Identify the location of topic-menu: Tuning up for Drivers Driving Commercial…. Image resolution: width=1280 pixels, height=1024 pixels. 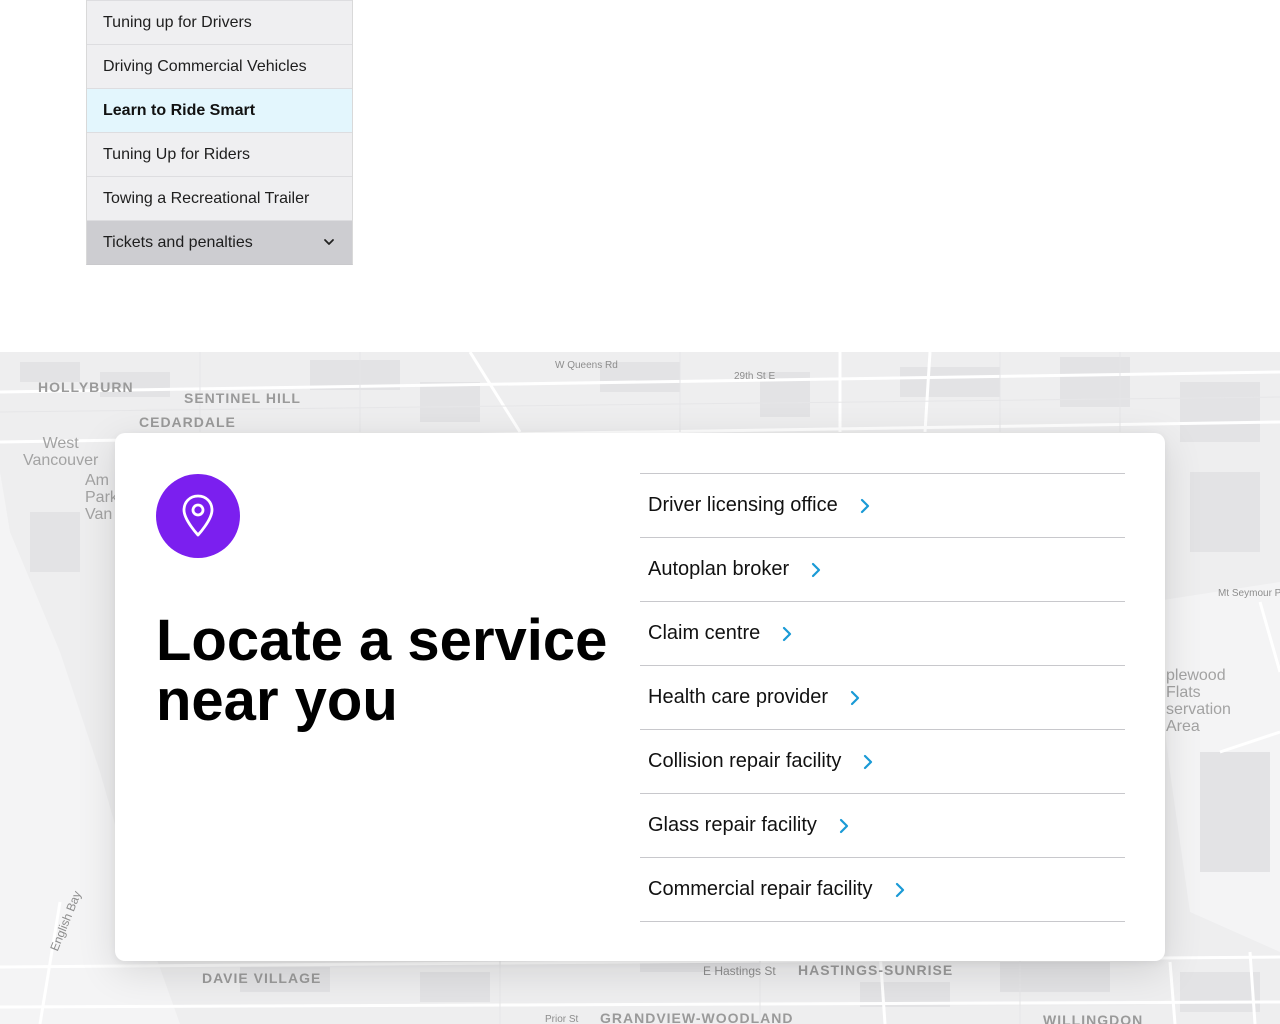
(219, 132).